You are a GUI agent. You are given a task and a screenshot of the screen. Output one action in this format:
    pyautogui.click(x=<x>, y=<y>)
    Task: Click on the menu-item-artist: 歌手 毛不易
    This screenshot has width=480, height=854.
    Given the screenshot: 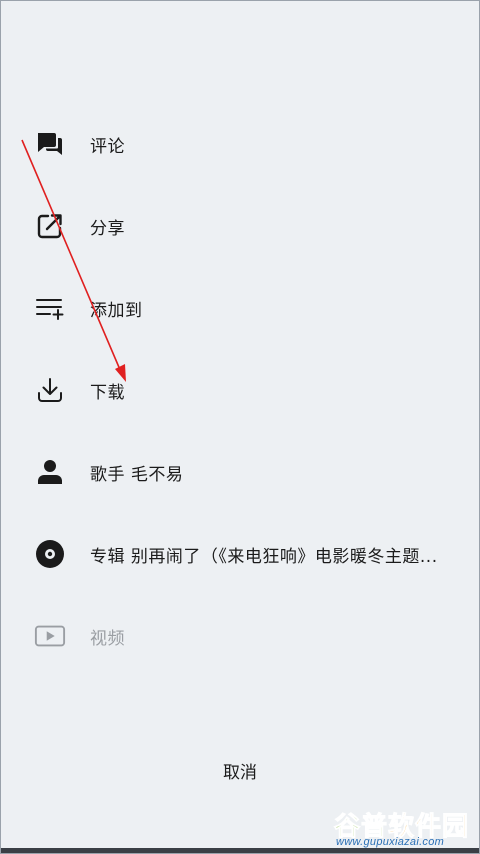 What is the action you would take?
    pyautogui.click(x=240, y=472)
    